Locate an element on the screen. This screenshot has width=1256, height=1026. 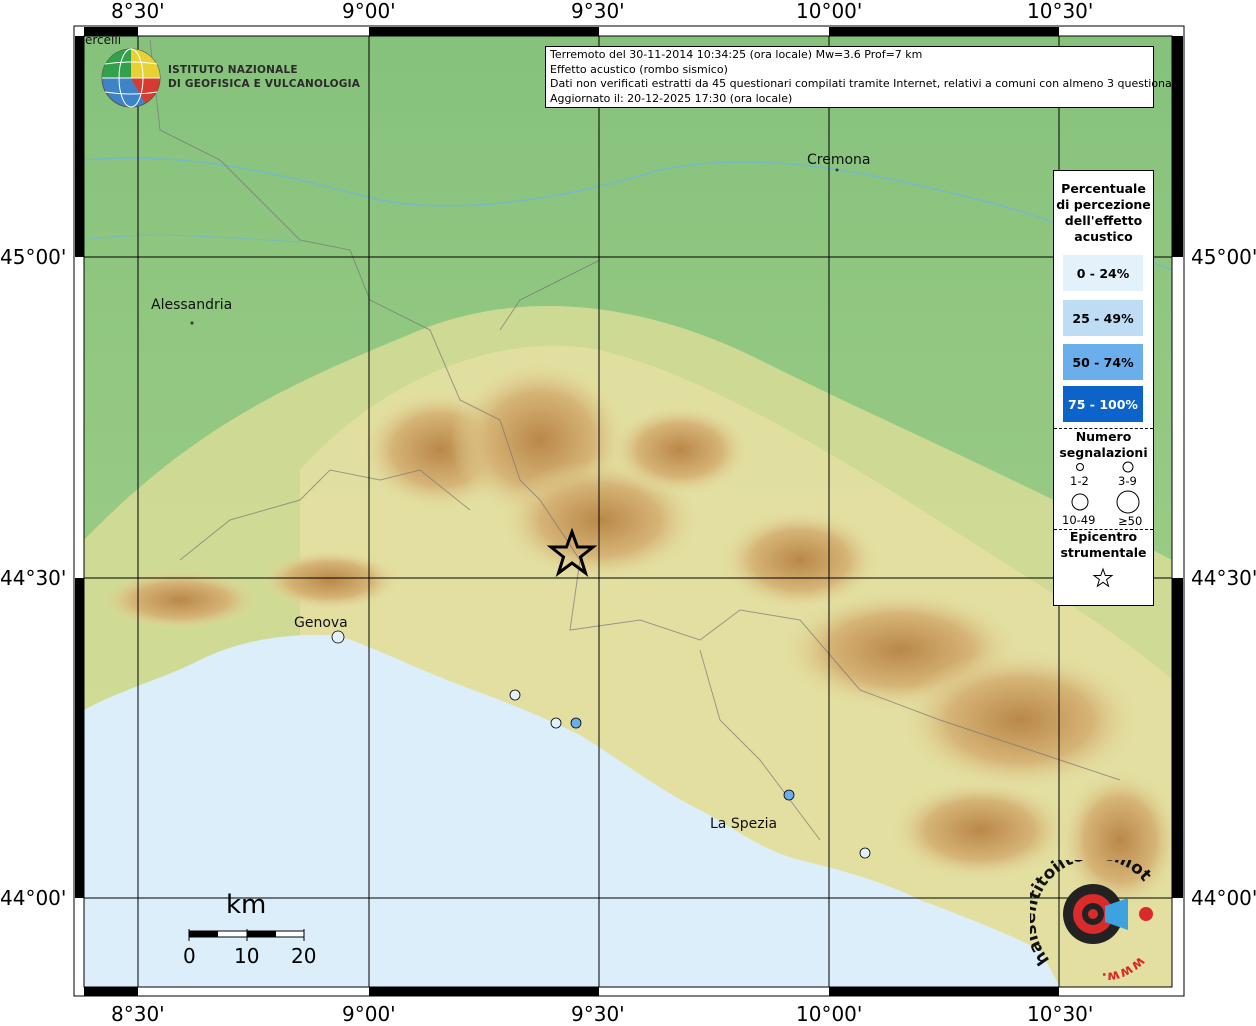
legend-title-line1: Percentuale is located at coordinates (1103, 188).